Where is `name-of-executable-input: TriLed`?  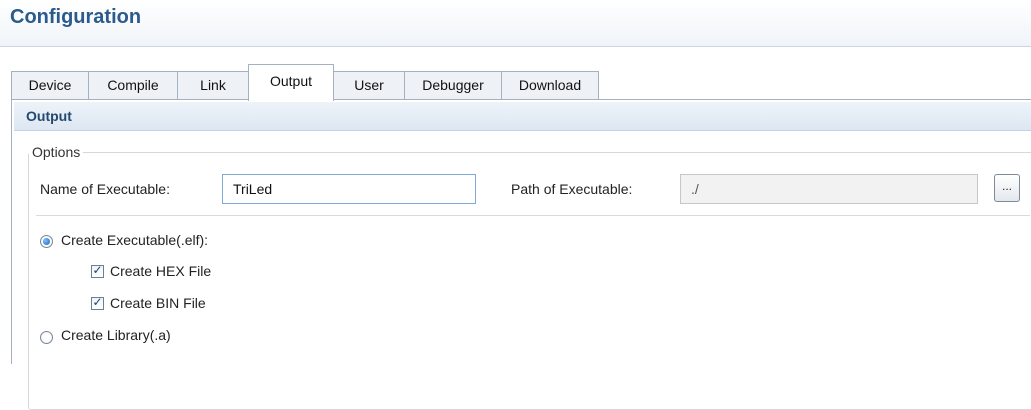 name-of-executable-input: TriLed is located at coordinates (349, 189).